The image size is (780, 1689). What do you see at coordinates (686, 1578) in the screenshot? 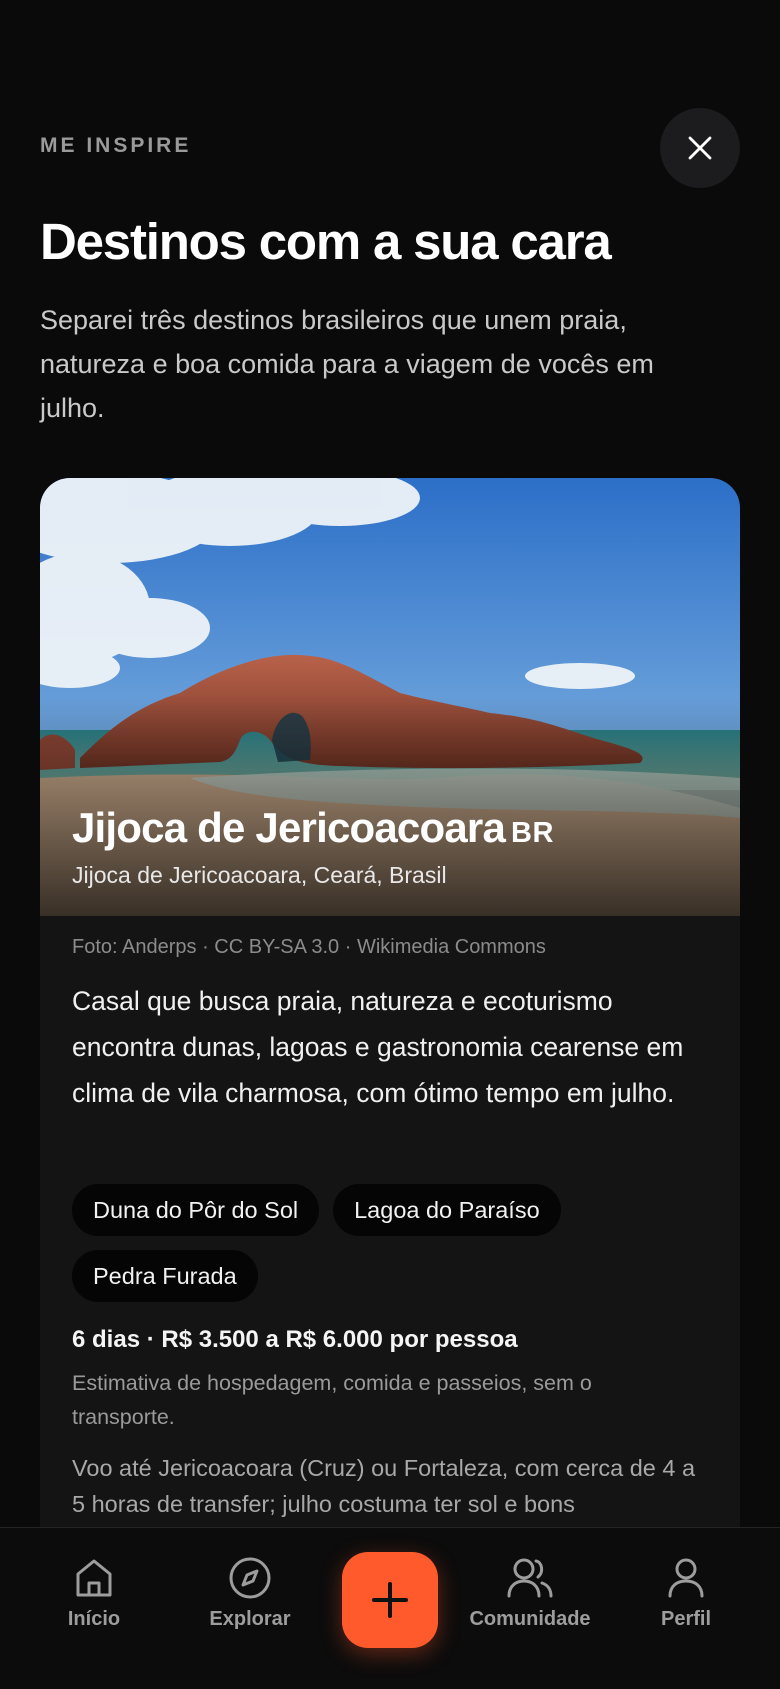
I see `user-icon` at bounding box center [686, 1578].